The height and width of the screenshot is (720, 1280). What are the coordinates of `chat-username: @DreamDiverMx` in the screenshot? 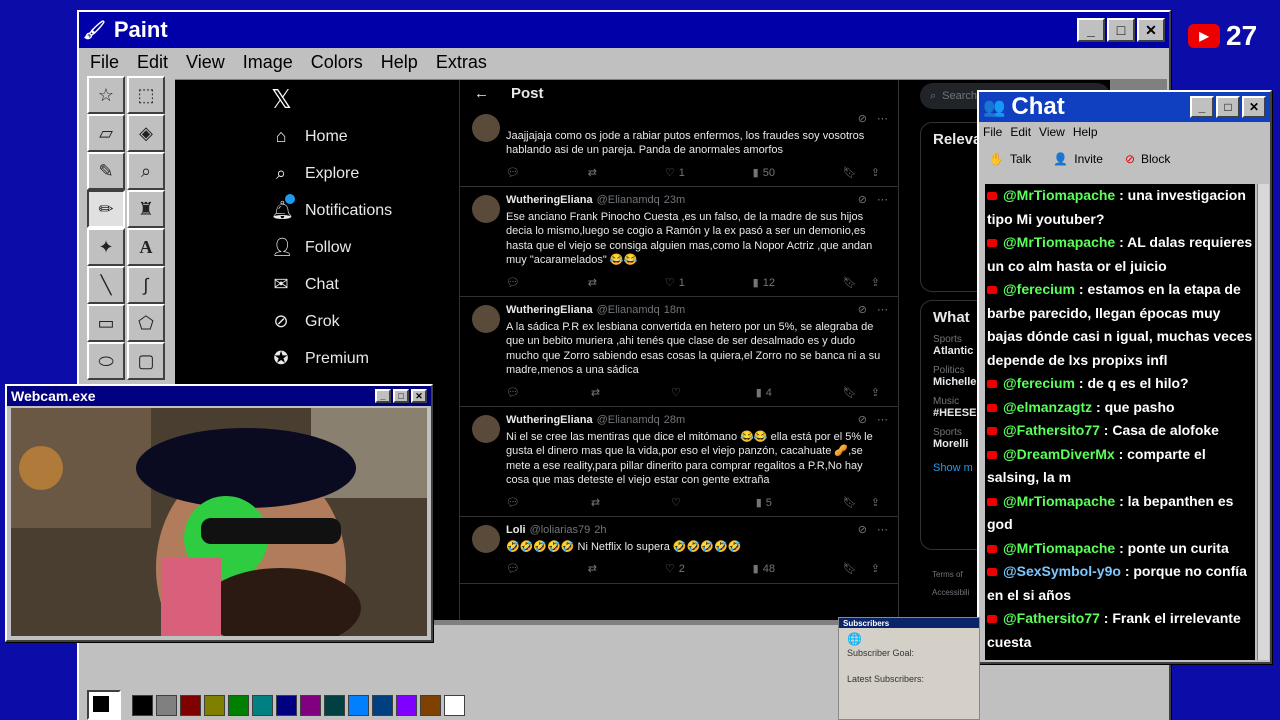 It's located at (1059, 454).